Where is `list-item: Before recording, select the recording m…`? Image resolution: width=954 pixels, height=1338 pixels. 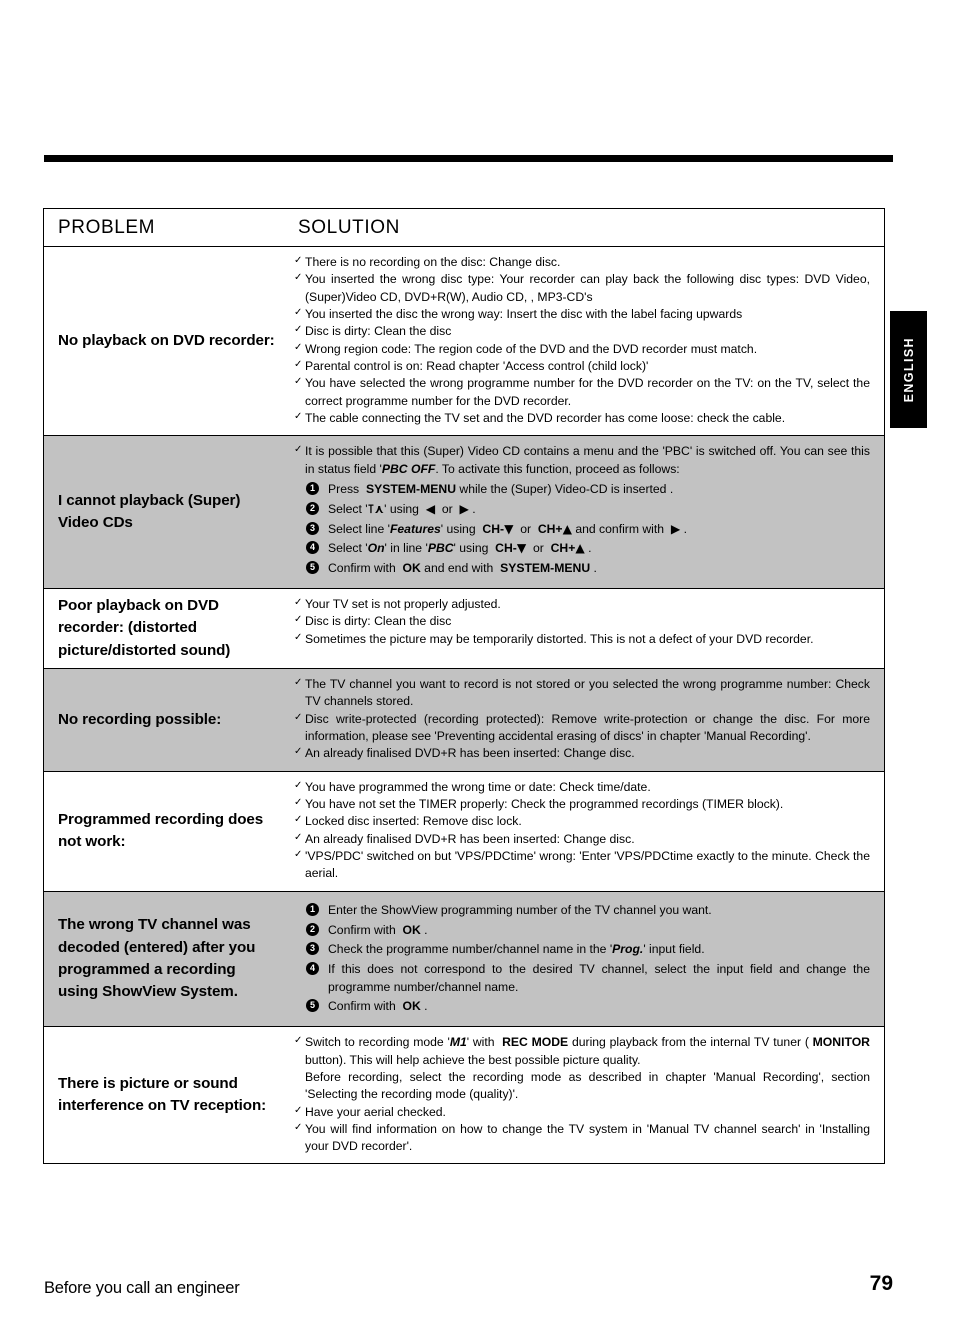
list-item: Before recording, select the recording m… is located at coordinates (587, 1085).